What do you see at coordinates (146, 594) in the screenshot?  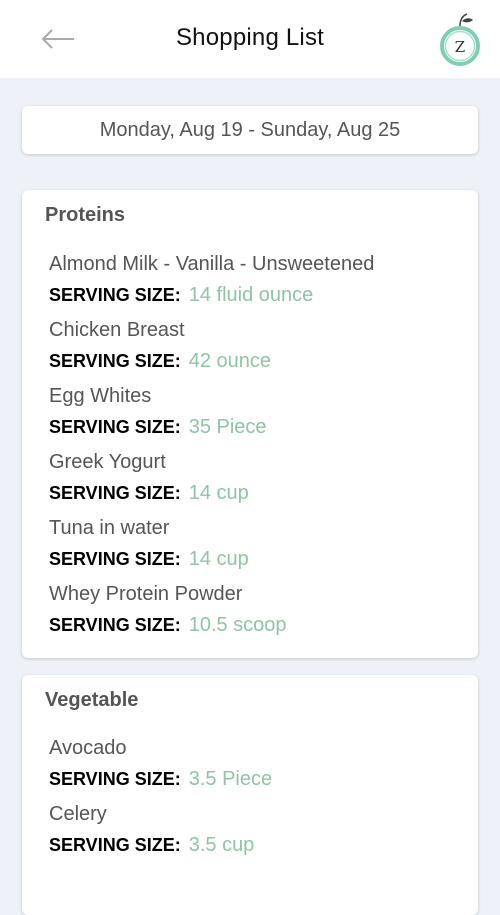 I see `item-name: Whey Protein Powder` at bounding box center [146, 594].